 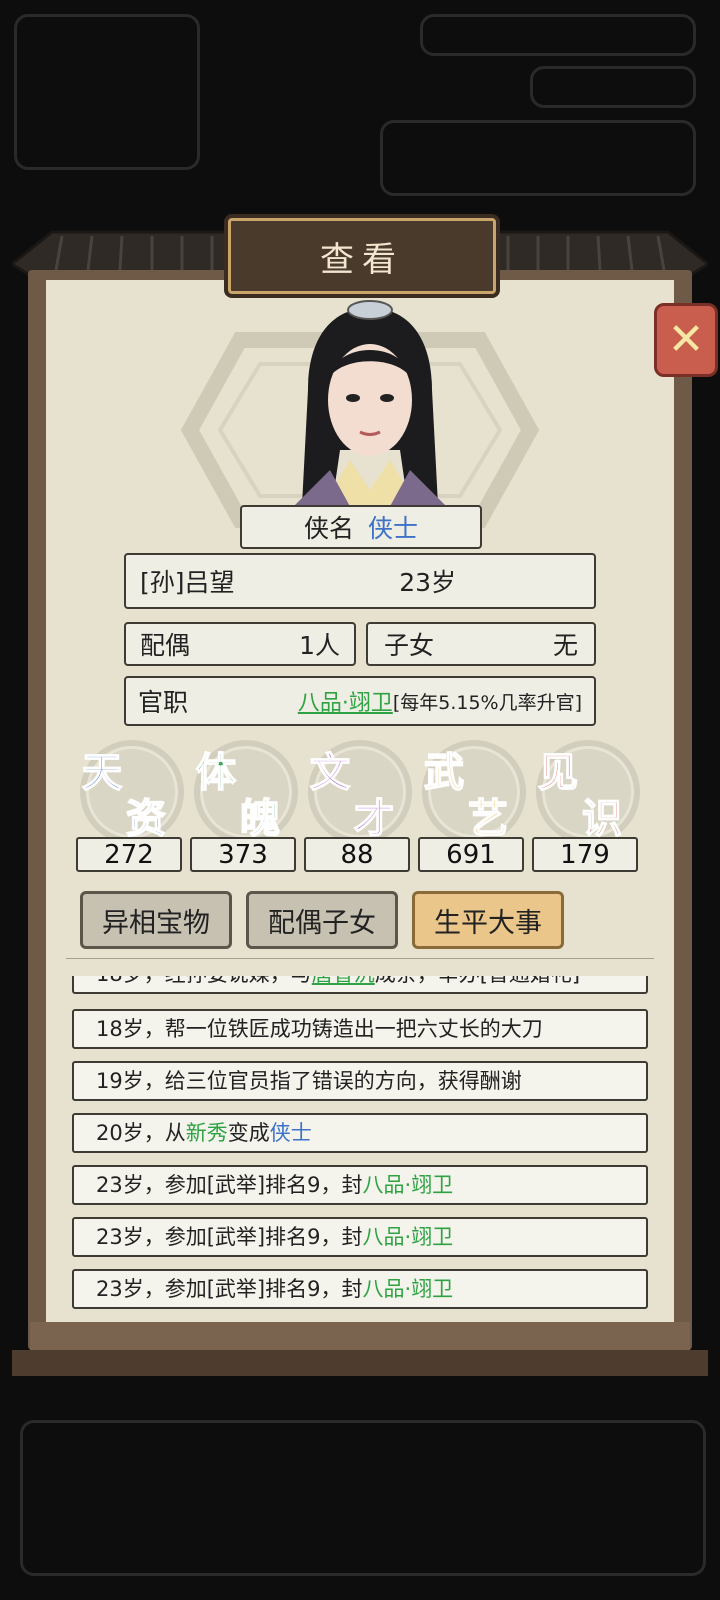 What do you see at coordinates (360, 581) in the screenshot?
I see `name-age-box: [孙]吕望 23岁` at bounding box center [360, 581].